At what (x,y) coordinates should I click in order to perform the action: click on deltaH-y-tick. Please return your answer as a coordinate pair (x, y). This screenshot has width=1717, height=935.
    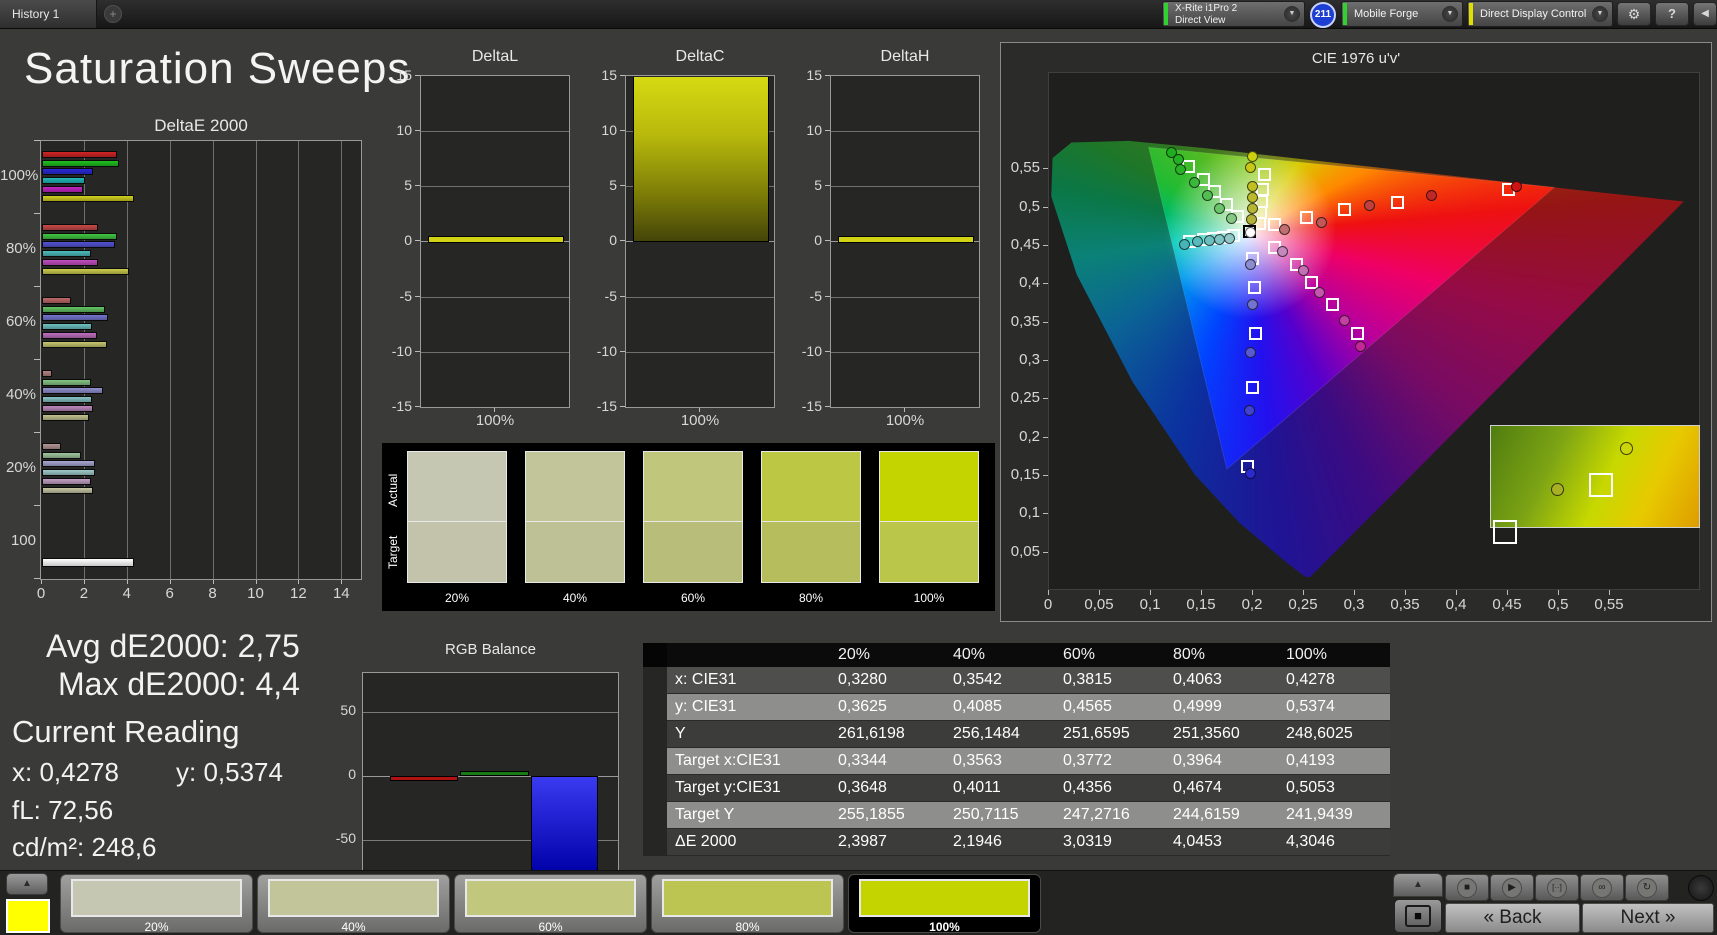
    Looking at the image, I should click on (827, 186).